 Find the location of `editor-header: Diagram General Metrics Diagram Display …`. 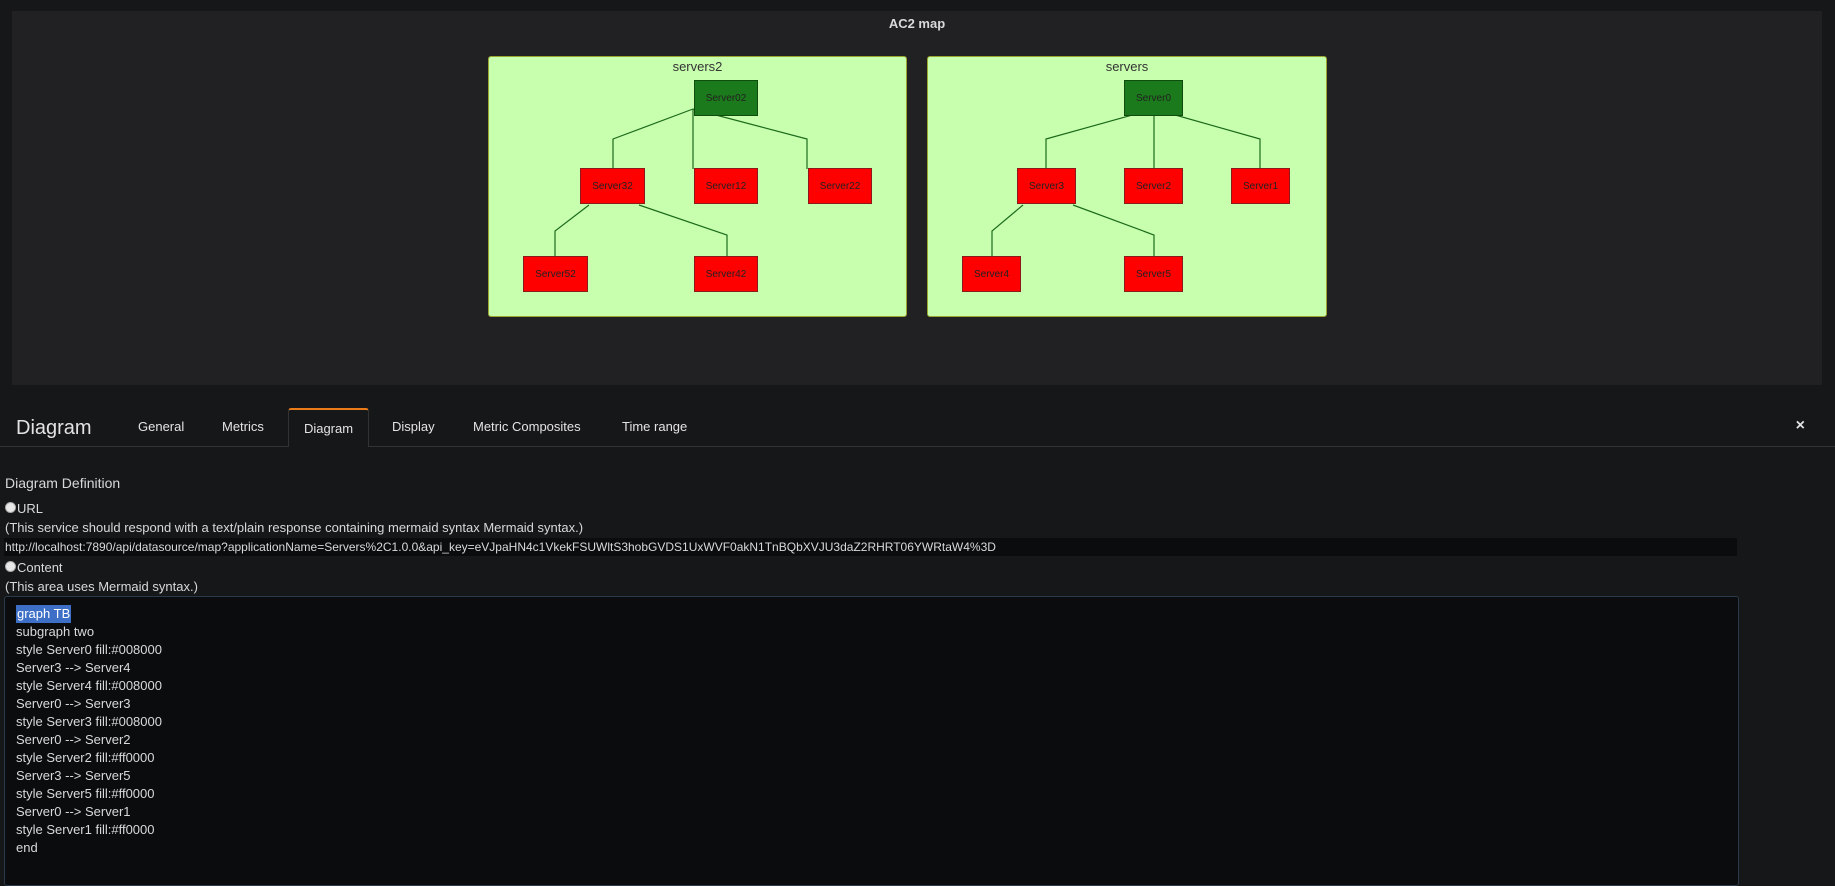

editor-header: Diagram General Metrics Diagram Display … is located at coordinates (917, 426).